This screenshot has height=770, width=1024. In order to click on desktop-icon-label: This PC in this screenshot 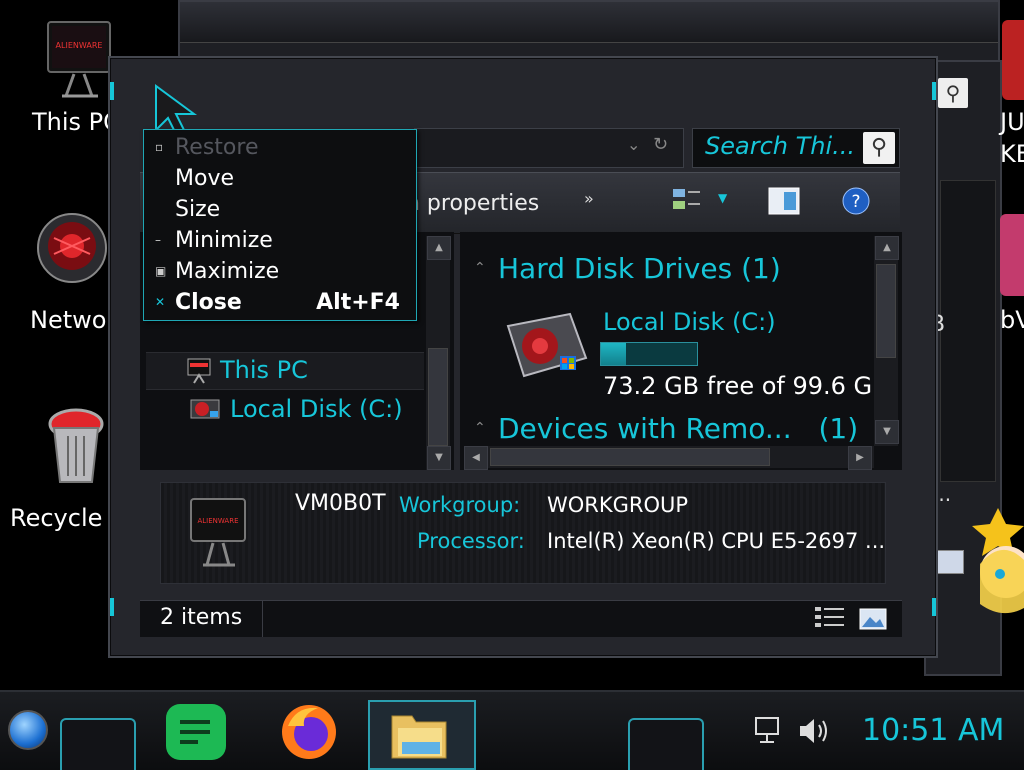, I will do `click(76, 122)`.